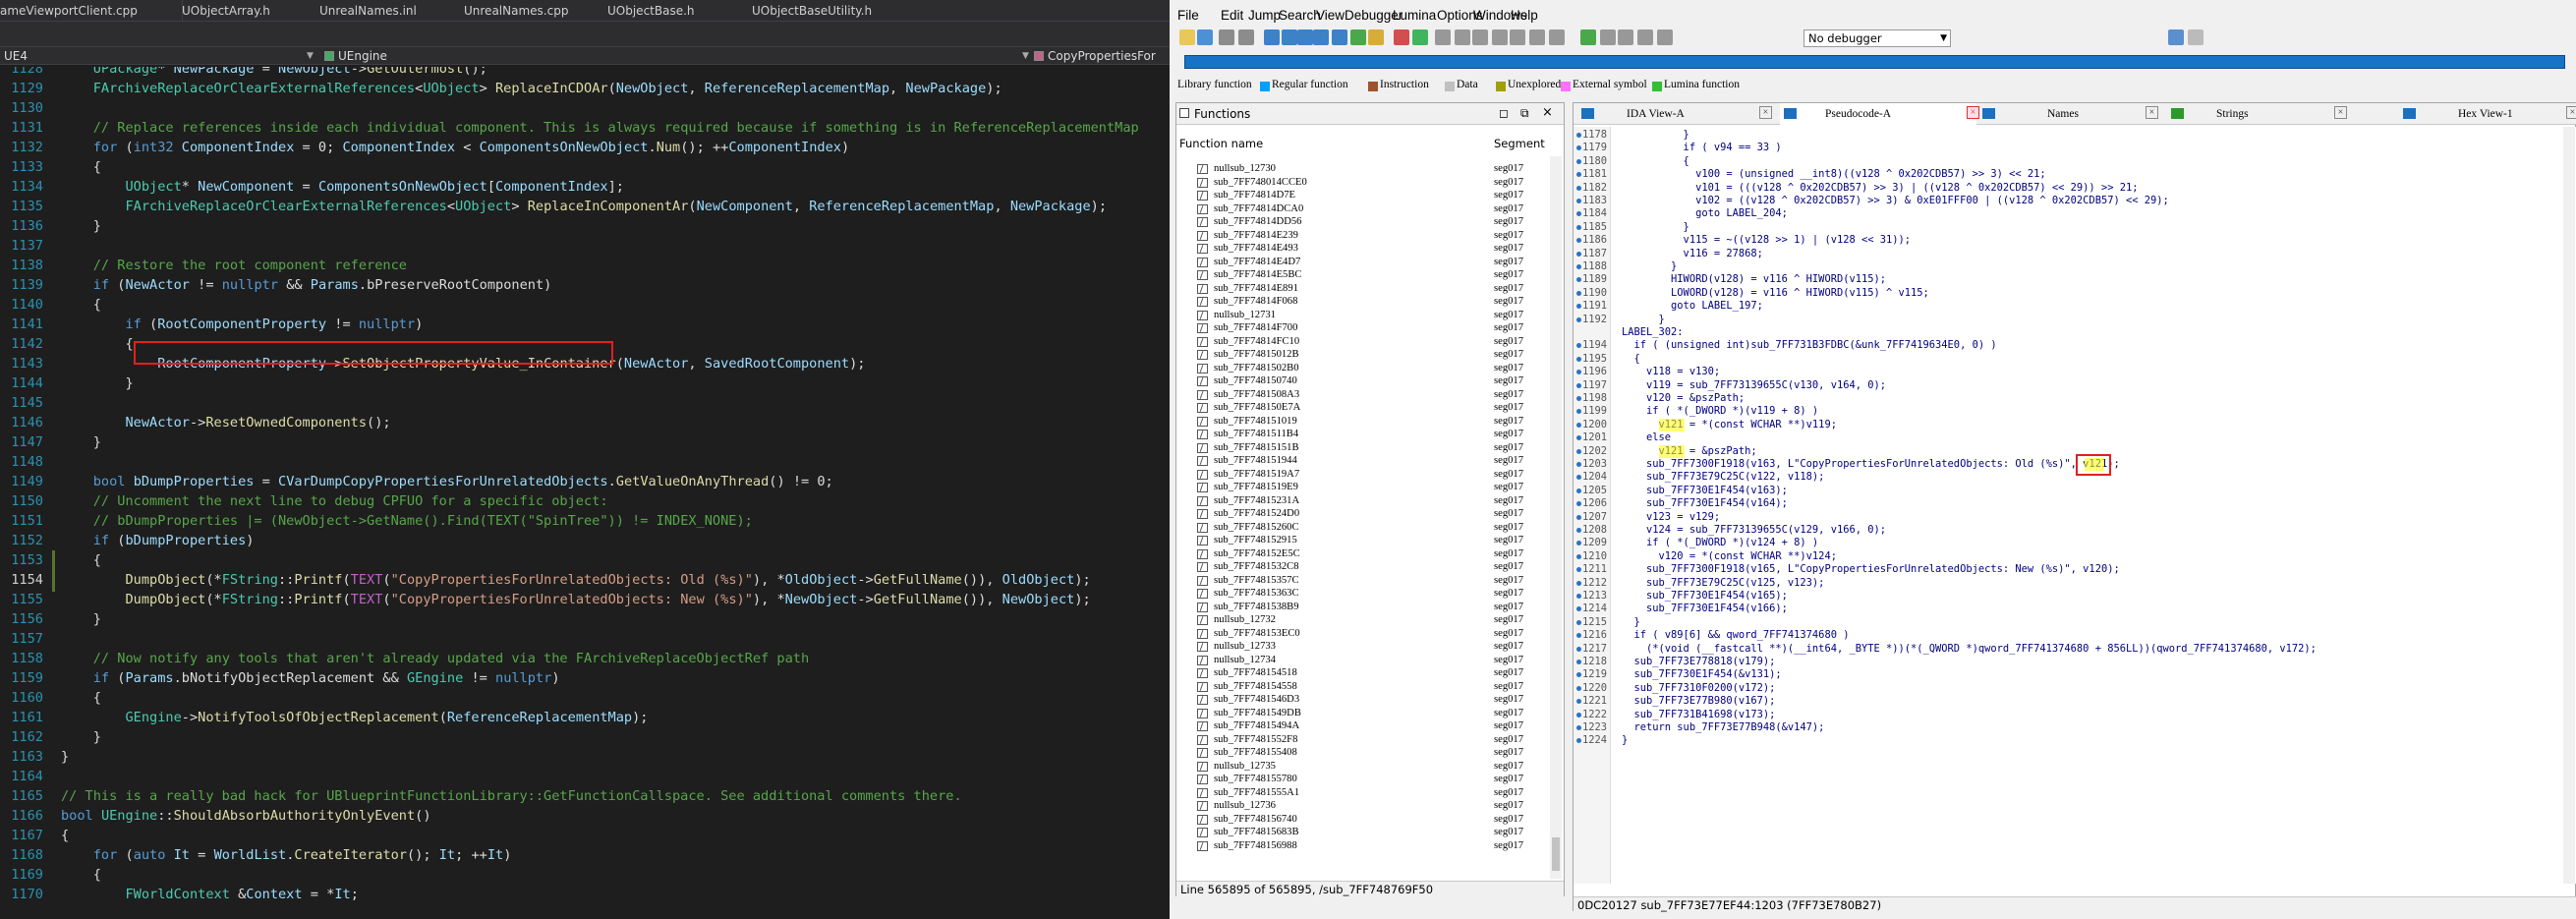 The image size is (2576, 919). Describe the element at coordinates (1877, 38) in the screenshot. I see `debugger-select: No debugger ▼` at that location.